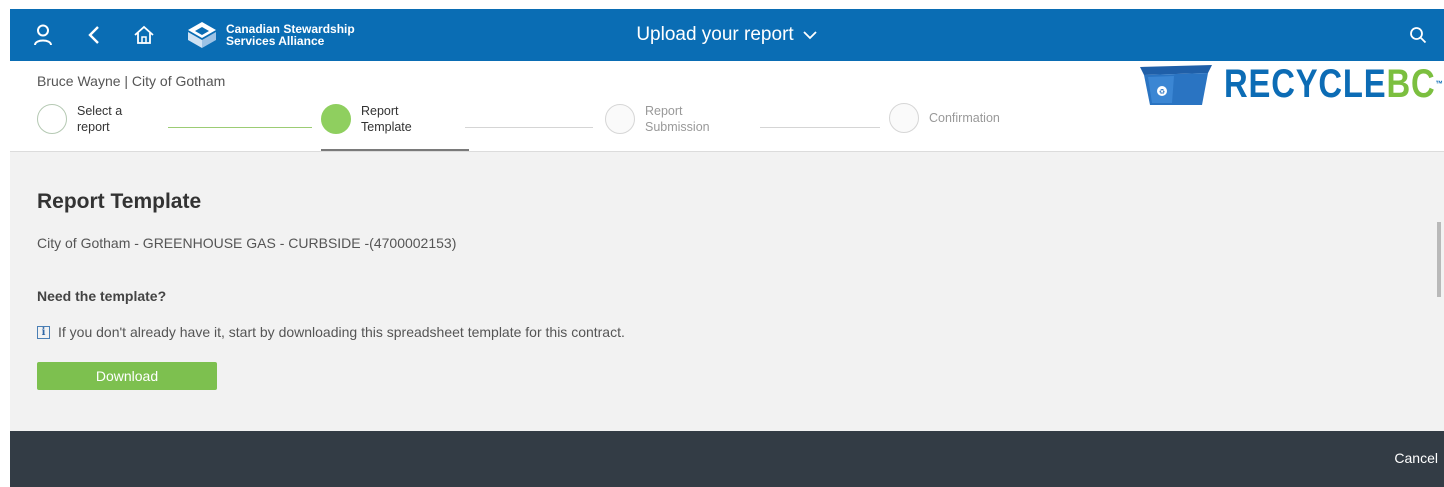 This screenshot has width=1444, height=487. I want to click on cancel-button: Cancel, so click(1416, 458).